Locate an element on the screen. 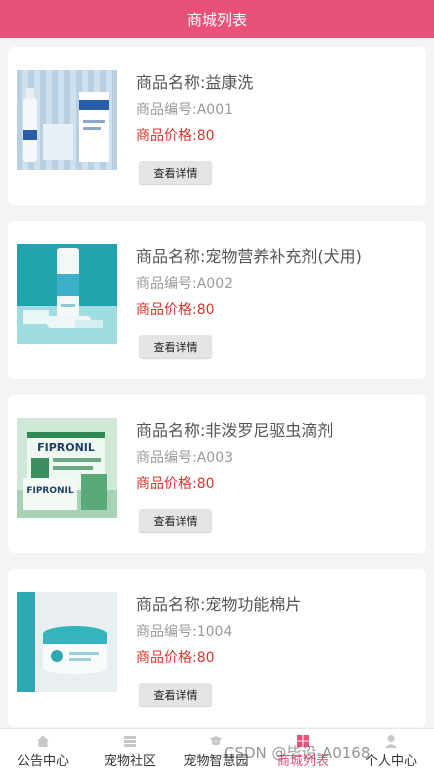 The width and height of the screenshot is (434, 773). product-name: 商品名称:宠物营养补充剂(犬用) is located at coordinates (249, 256).